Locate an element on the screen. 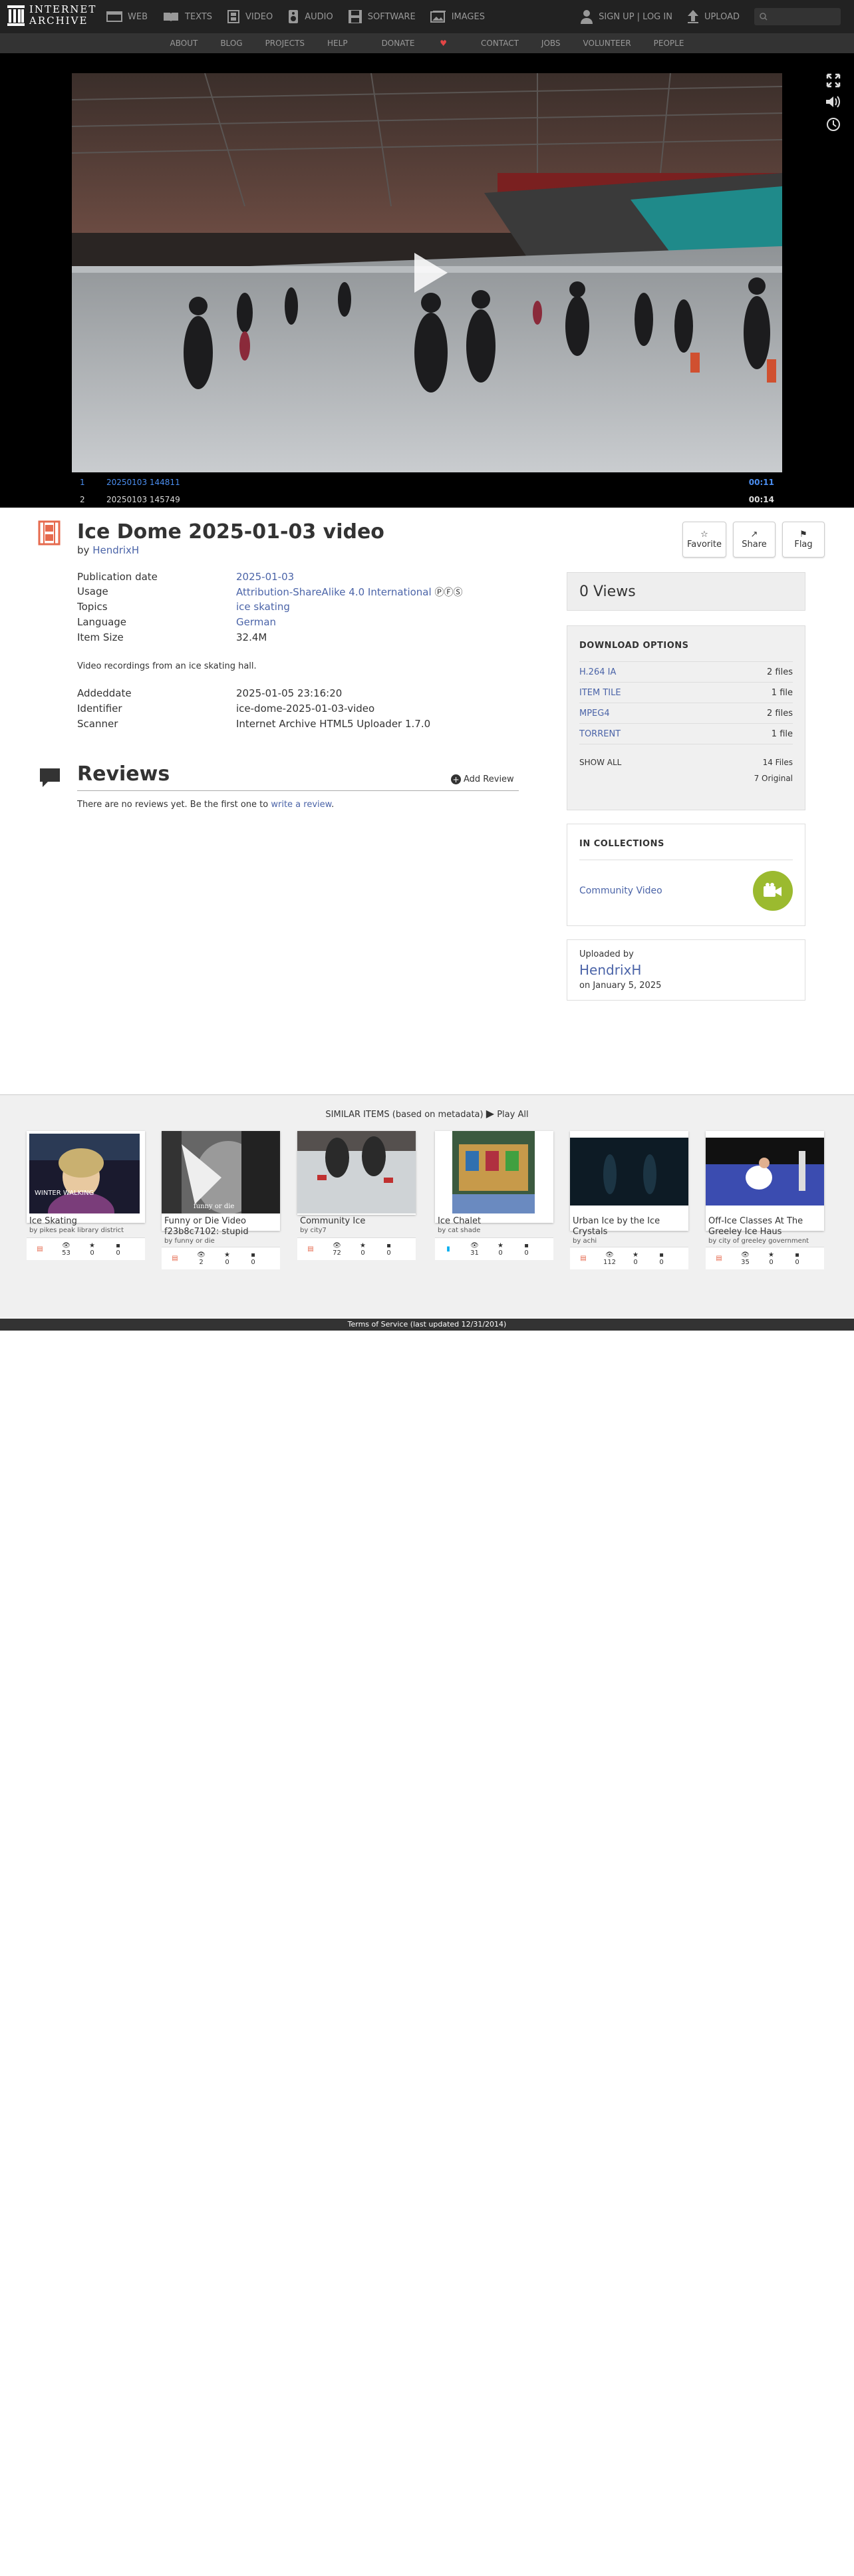  card-title: Ice Chalet is located at coordinates (459, 1221).